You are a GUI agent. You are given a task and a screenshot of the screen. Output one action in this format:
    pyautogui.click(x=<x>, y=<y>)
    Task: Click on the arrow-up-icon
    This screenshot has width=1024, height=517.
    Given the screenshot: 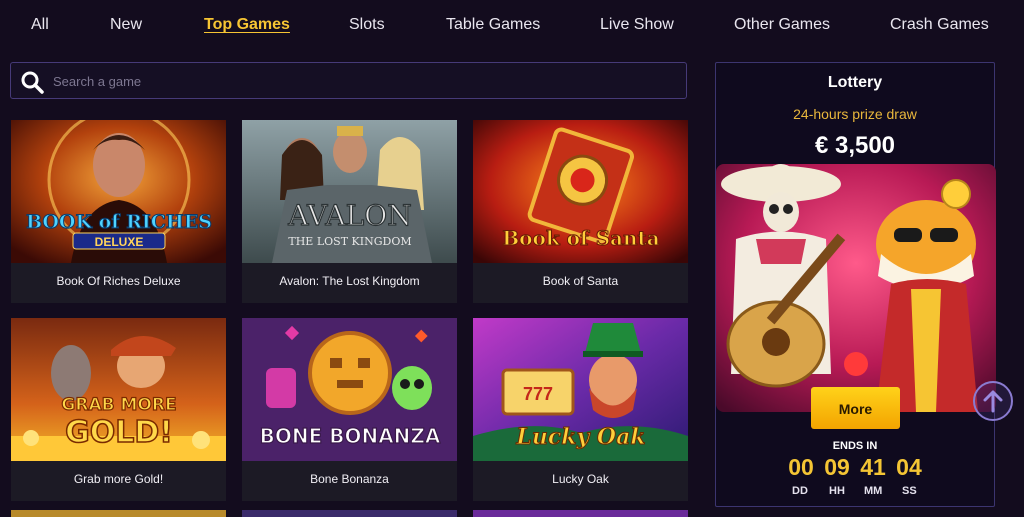 What is the action you would take?
    pyautogui.click(x=993, y=401)
    